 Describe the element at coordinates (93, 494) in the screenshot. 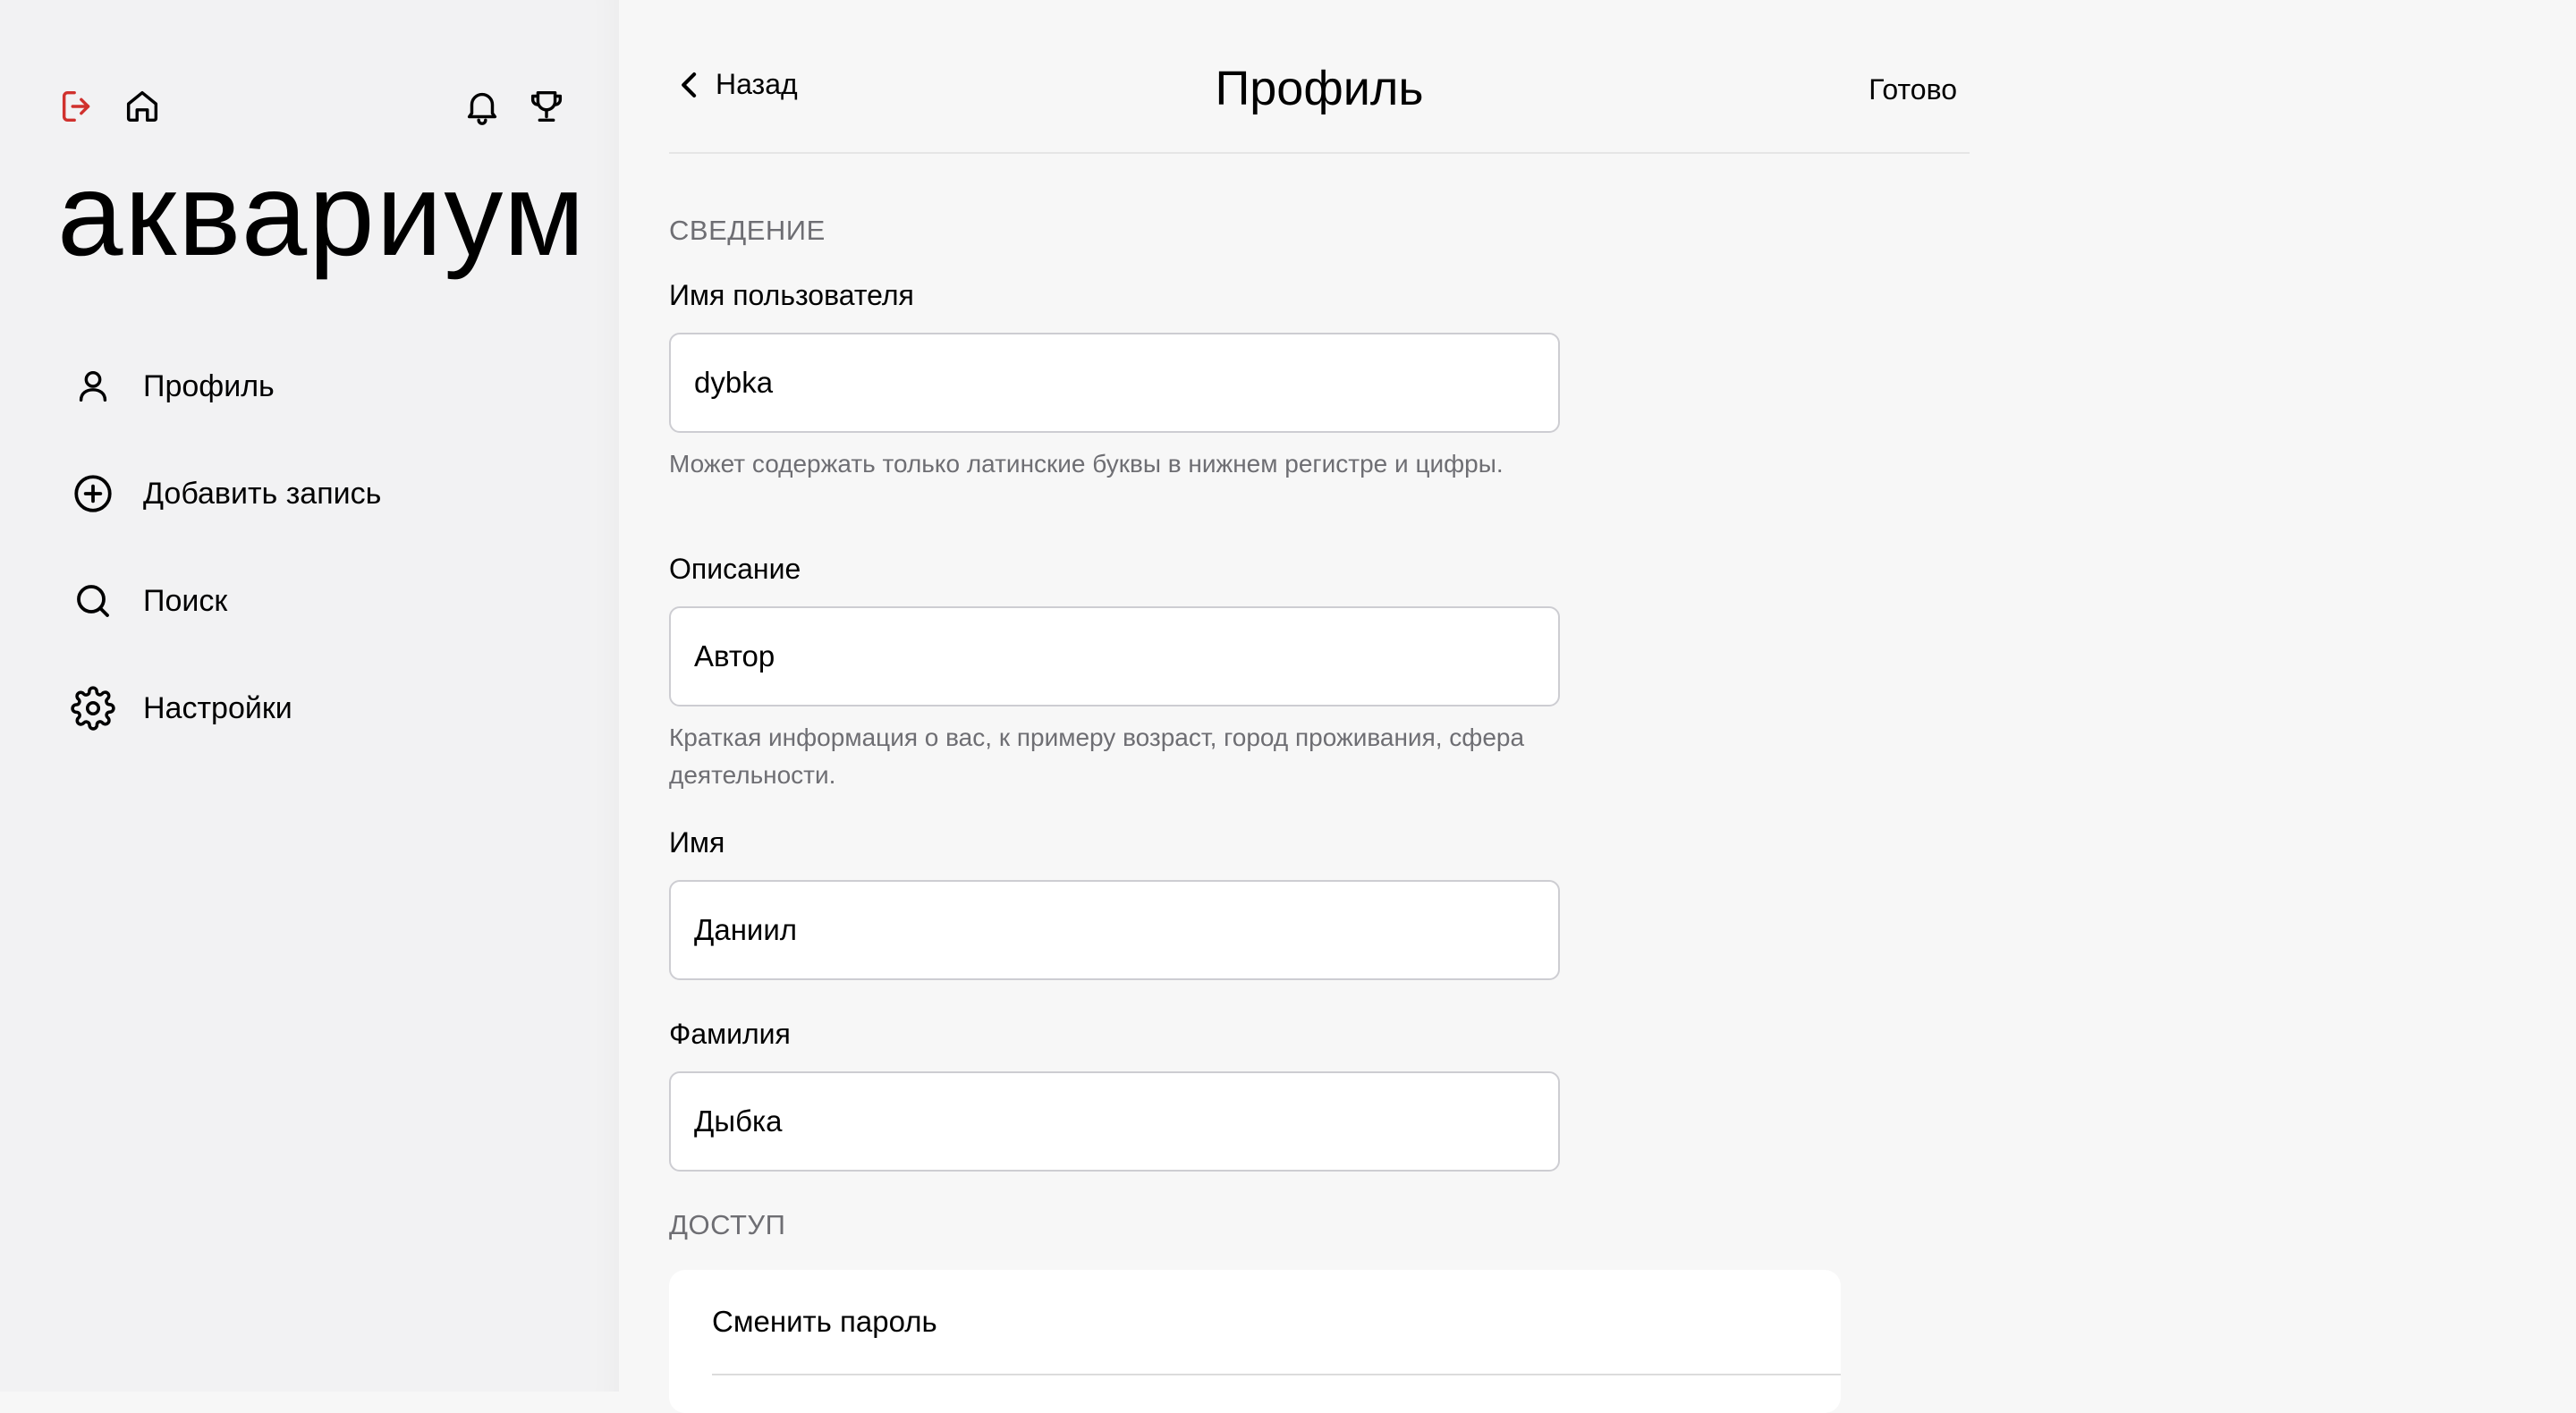

I see `plus-circle-icon` at that location.